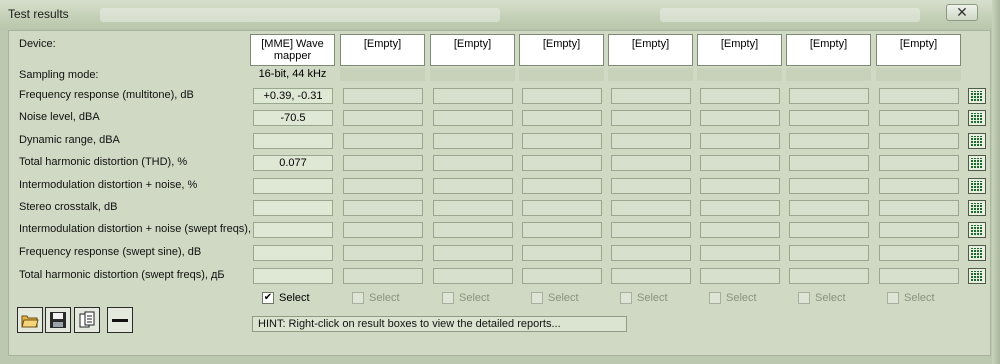 The image size is (1000, 364). What do you see at coordinates (293, 118) in the screenshot?
I see `result-box: -70.5` at bounding box center [293, 118].